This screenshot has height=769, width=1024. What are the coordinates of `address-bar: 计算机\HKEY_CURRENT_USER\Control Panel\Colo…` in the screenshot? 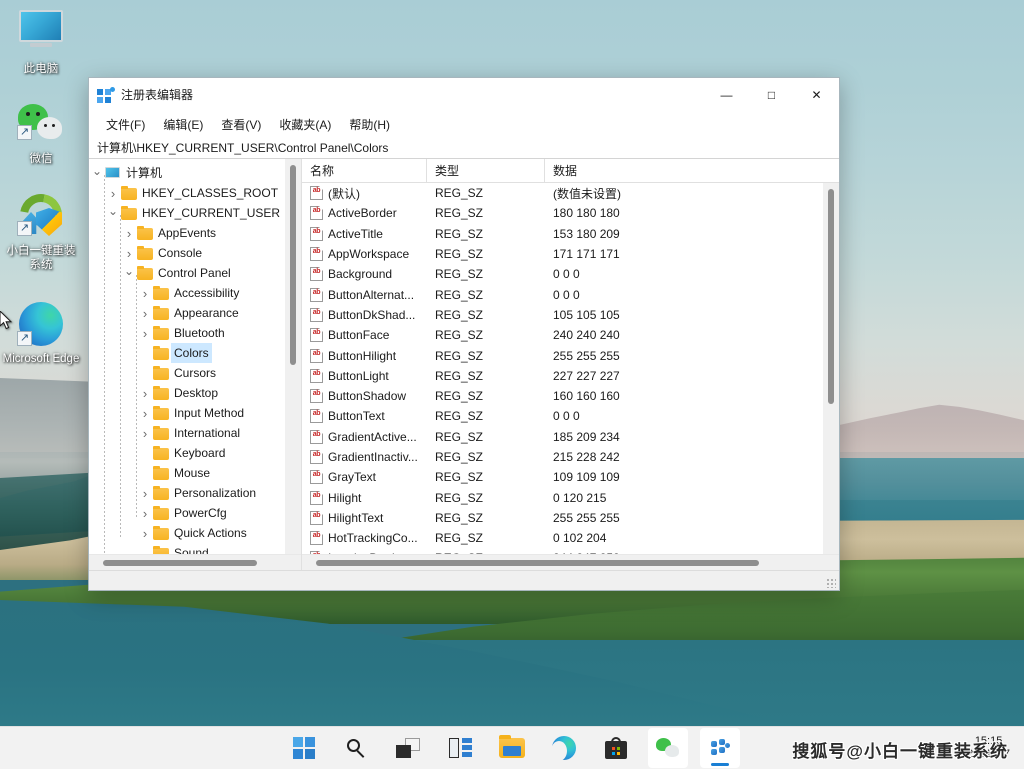 It's located at (464, 148).